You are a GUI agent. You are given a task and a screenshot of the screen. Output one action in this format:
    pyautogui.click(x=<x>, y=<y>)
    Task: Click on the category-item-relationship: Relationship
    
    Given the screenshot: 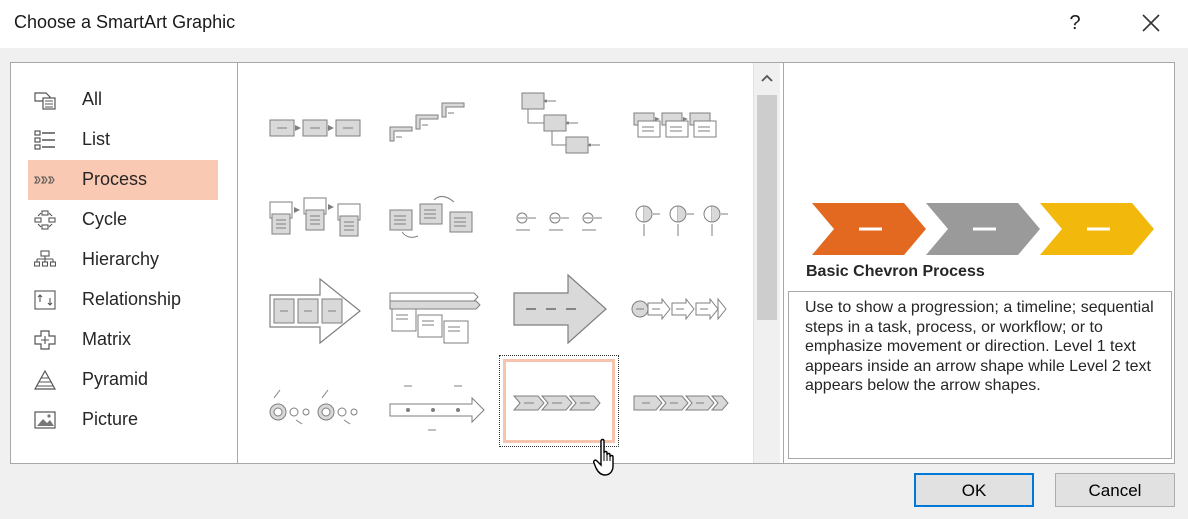 What is the action you would take?
    pyautogui.click(x=123, y=300)
    